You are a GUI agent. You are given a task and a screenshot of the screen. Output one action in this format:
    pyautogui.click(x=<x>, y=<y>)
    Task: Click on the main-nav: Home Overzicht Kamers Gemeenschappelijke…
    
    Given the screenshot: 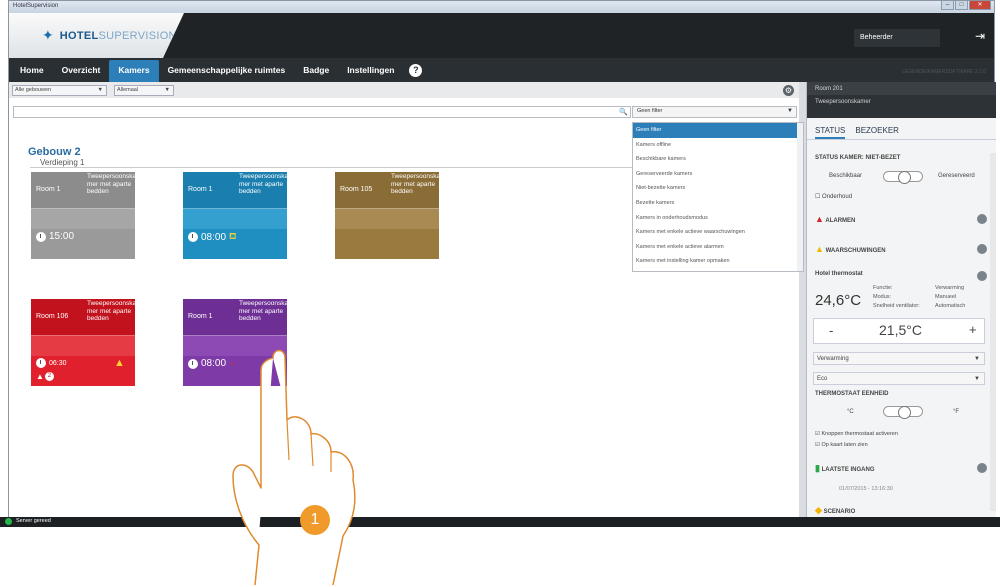 What is the action you would take?
    pyautogui.click(x=501, y=70)
    